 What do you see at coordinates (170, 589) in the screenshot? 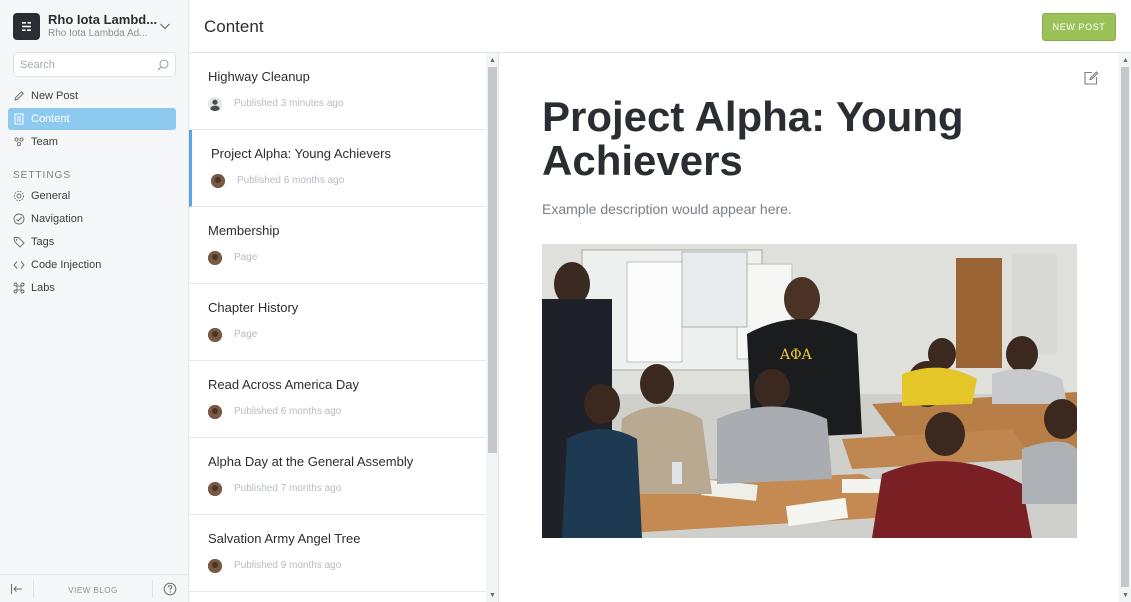
I see `help-icon` at bounding box center [170, 589].